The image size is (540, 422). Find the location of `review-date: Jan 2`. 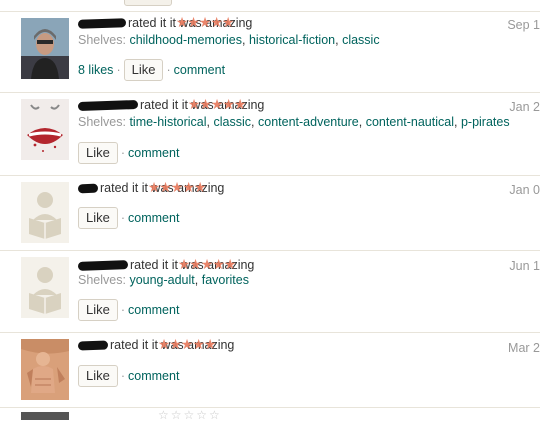

review-date: Jan 2 is located at coordinates (524, 107).